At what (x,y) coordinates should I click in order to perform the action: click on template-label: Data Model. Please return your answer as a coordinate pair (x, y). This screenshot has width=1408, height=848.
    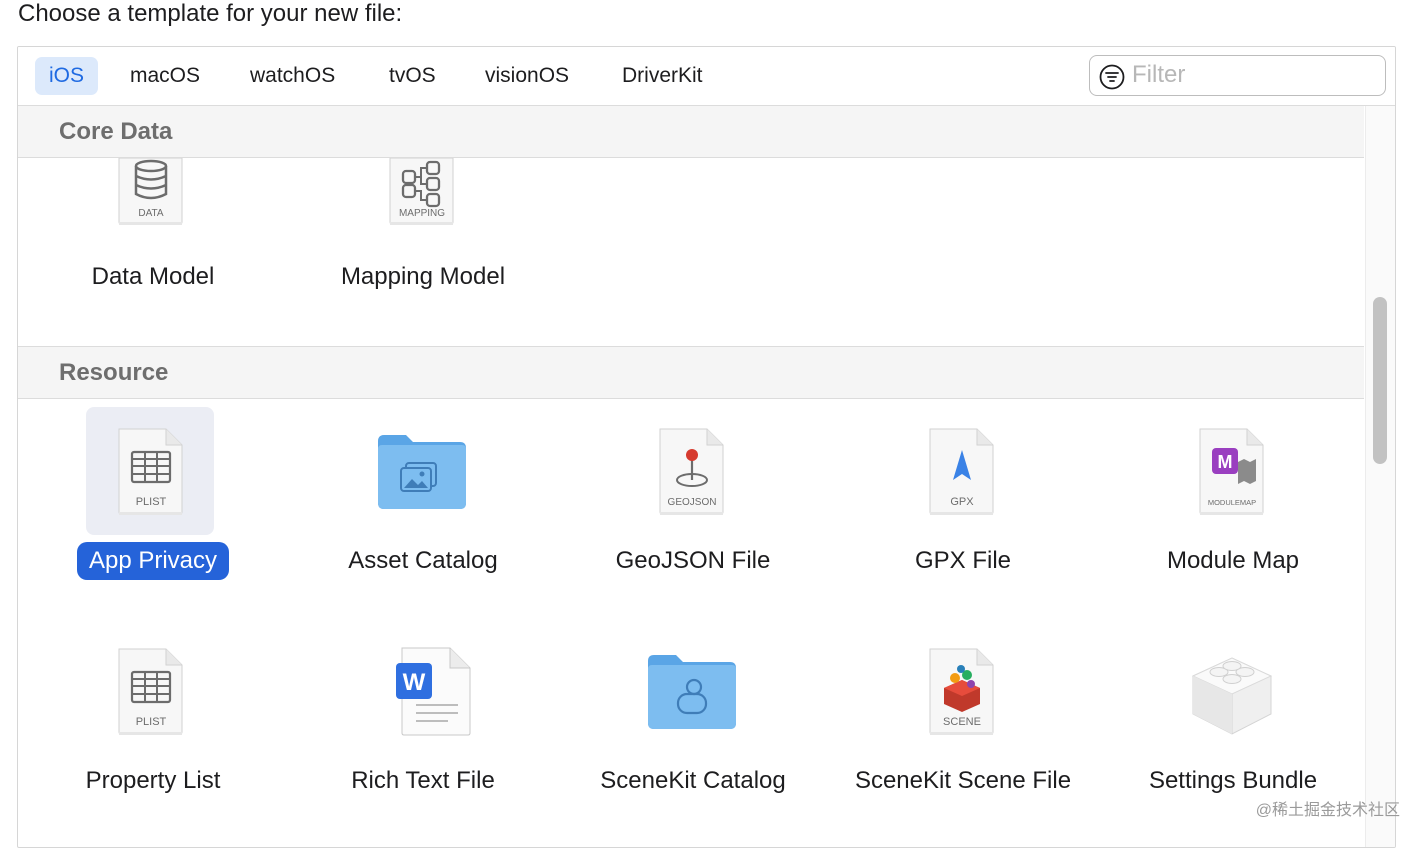
    Looking at the image, I should click on (153, 277).